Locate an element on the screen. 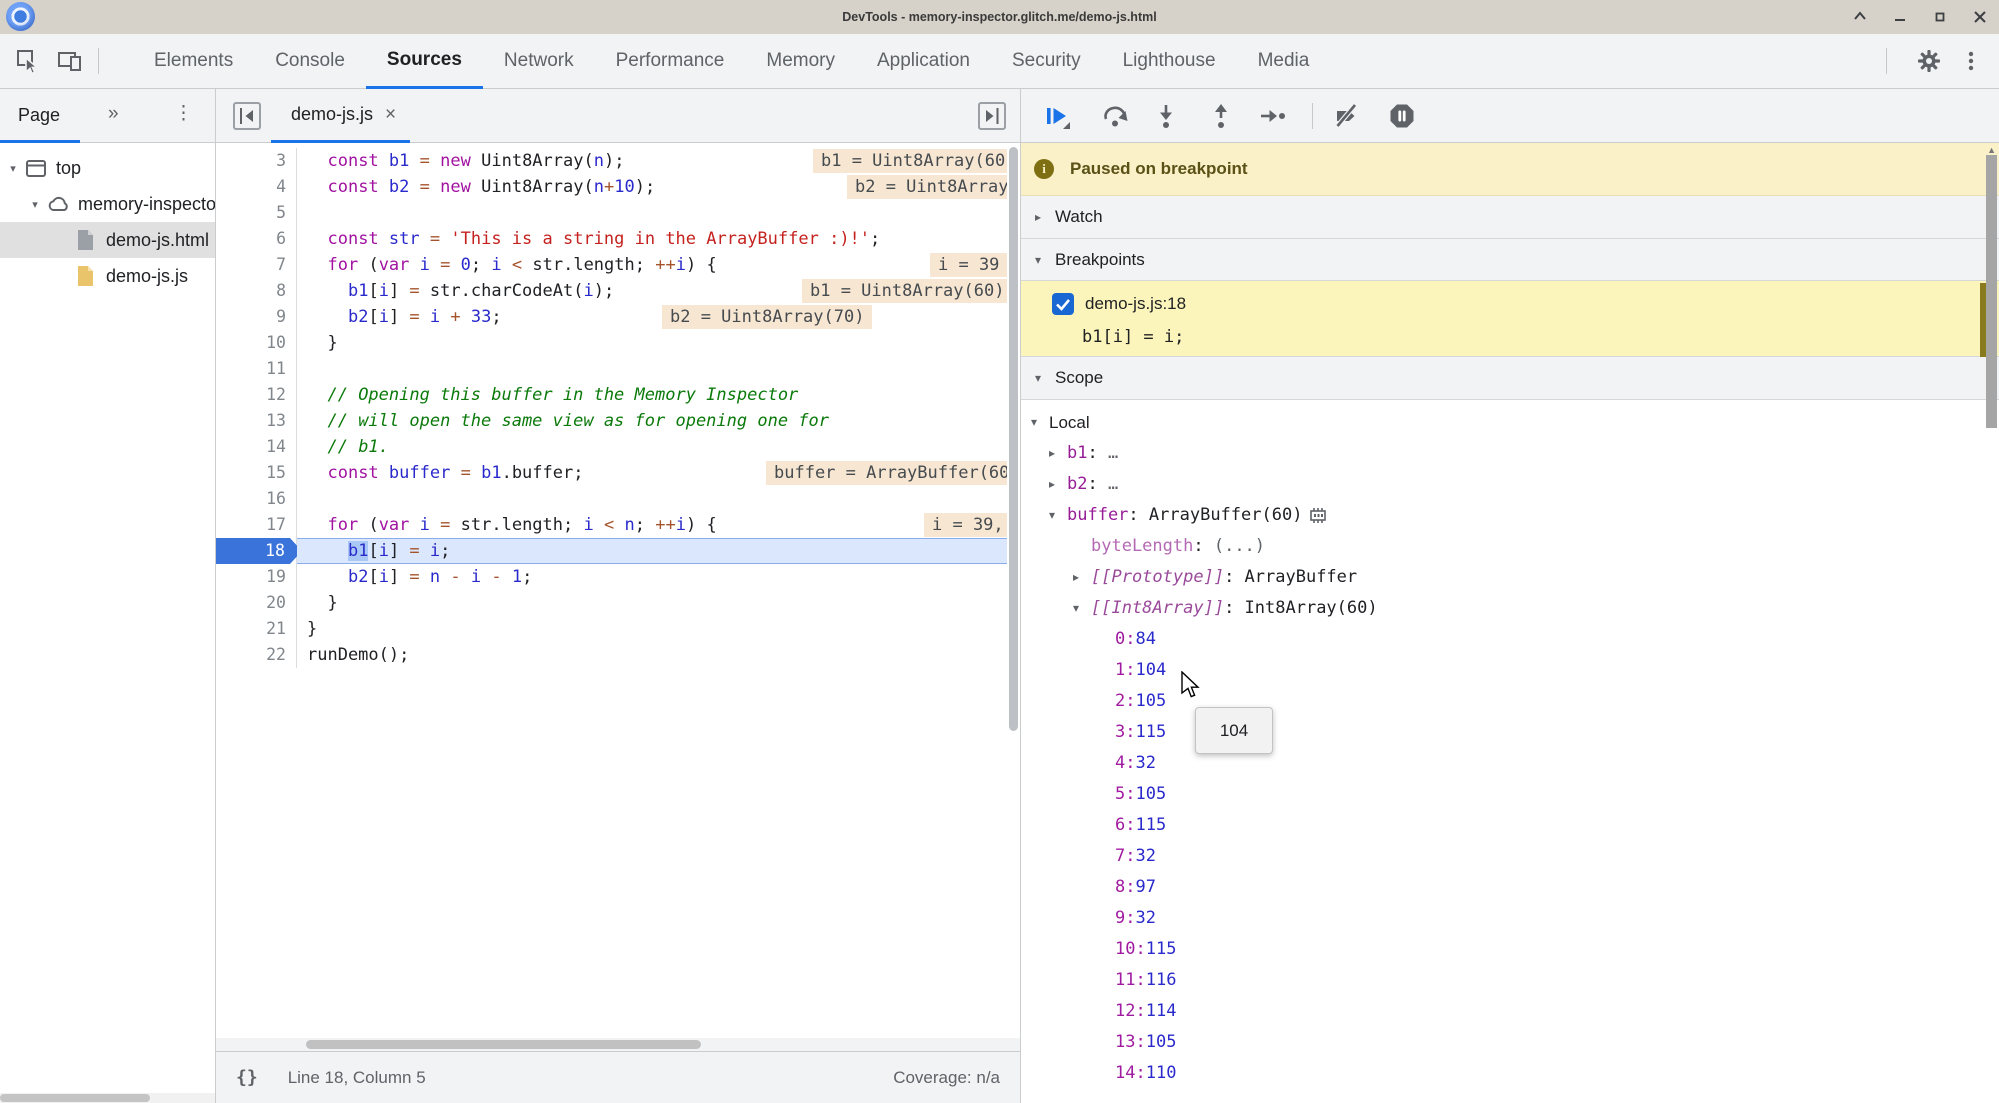  breakpoint-entry: demo-js.js:18 b1[i] = i; is located at coordinates (1510, 319).